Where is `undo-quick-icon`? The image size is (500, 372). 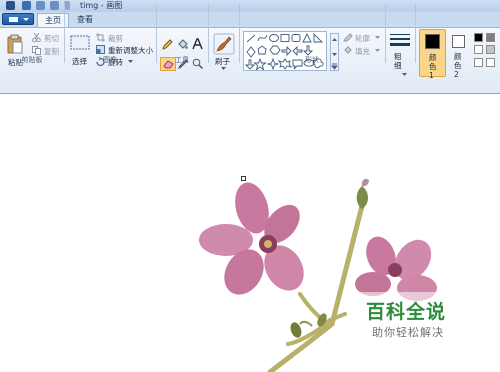
undo-quick-icon is located at coordinates (40, 5).